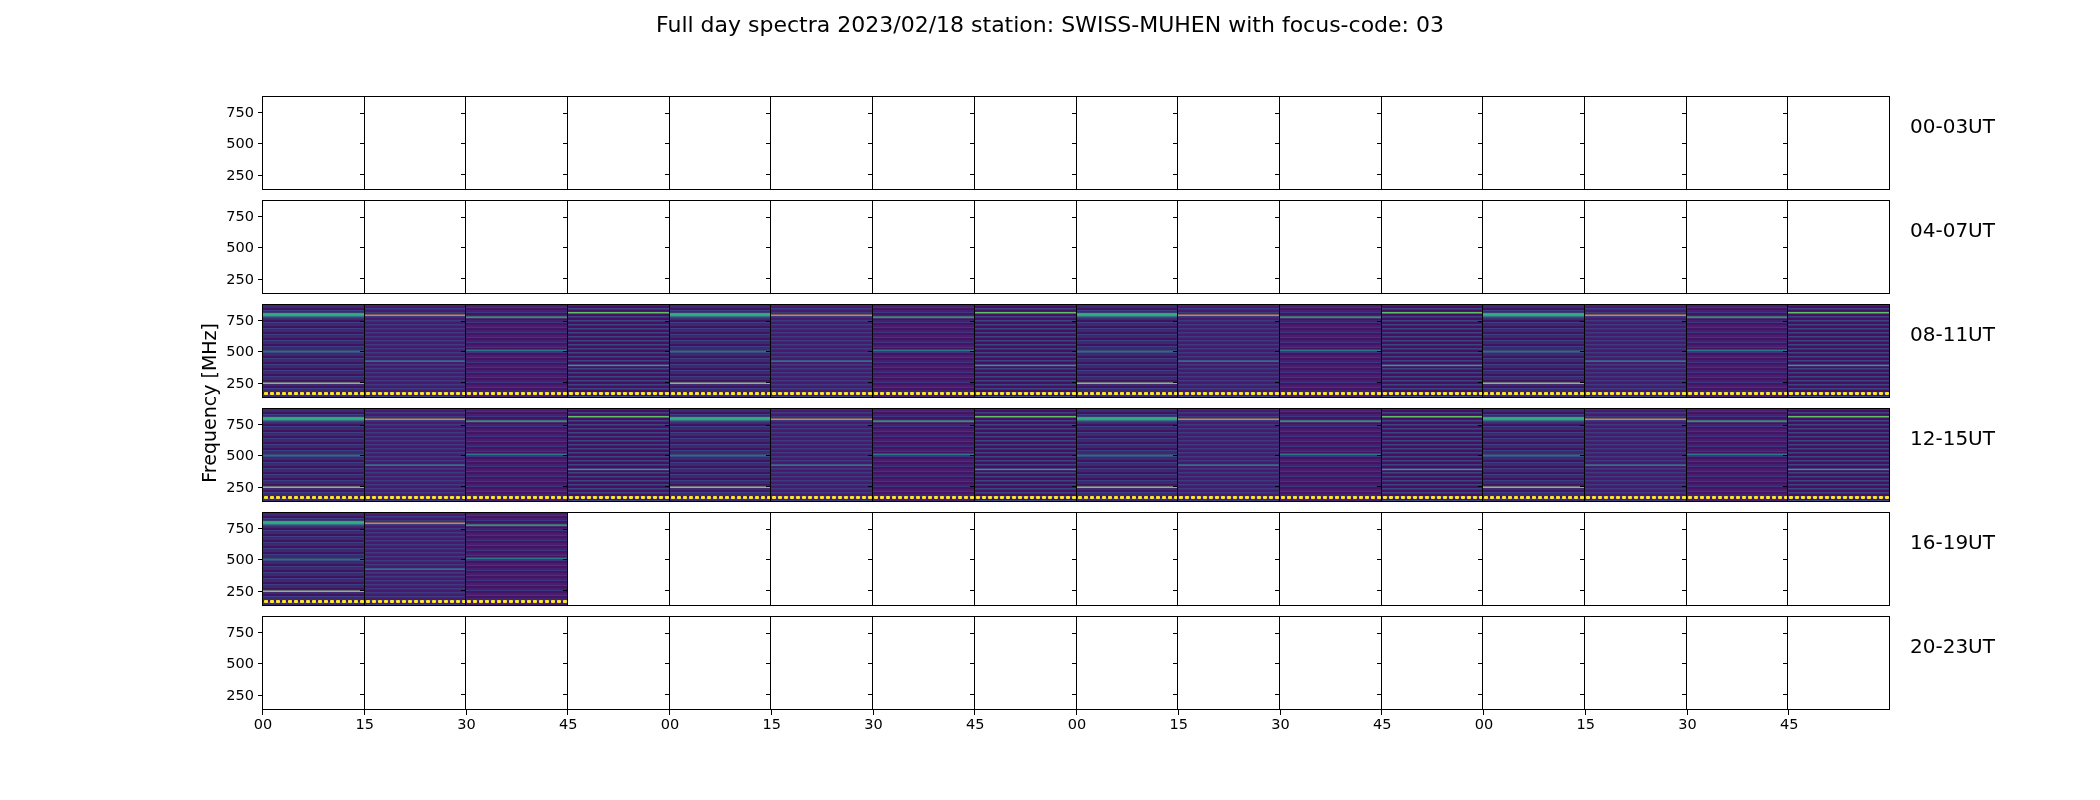 The height and width of the screenshot is (800, 2100). I want to click on row-label: 00-03UT, so click(1952, 126).